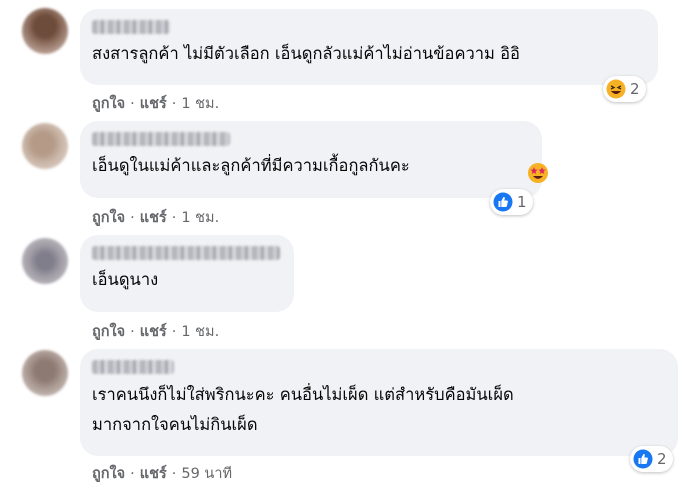  I want to click on haha-emoji-icon, so click(616, 89).